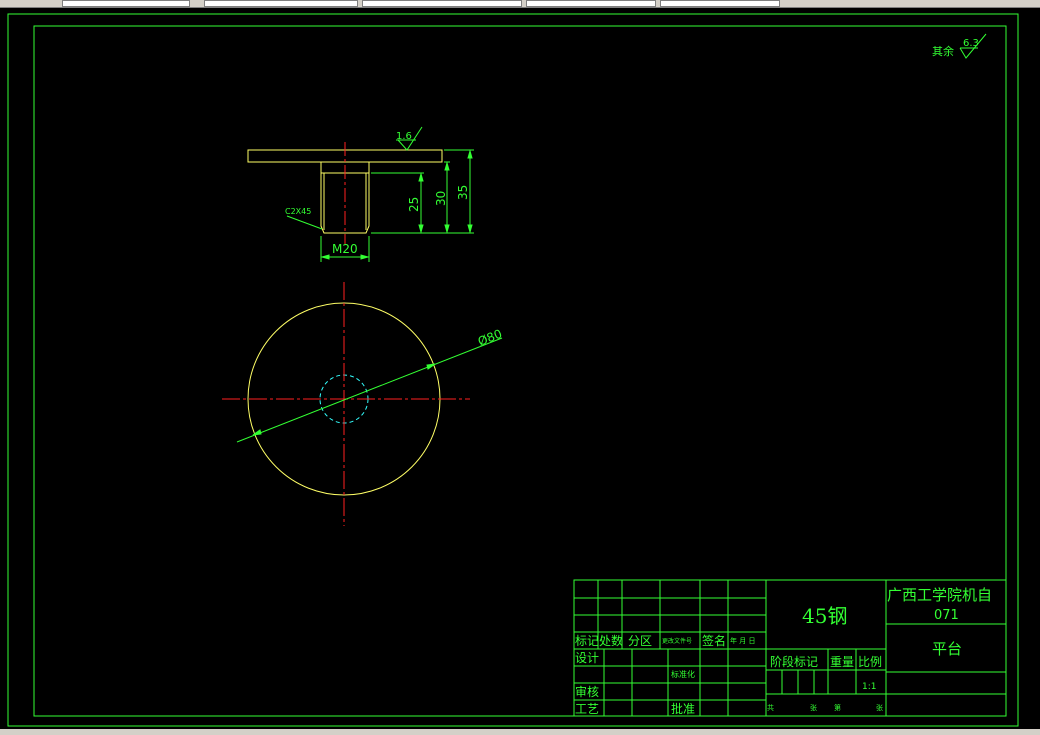 The image size is (1040, 735). Describe the element at coordinates (939, 595) in the screenshot. I see `school-name: 广西工学院机自` at that location.